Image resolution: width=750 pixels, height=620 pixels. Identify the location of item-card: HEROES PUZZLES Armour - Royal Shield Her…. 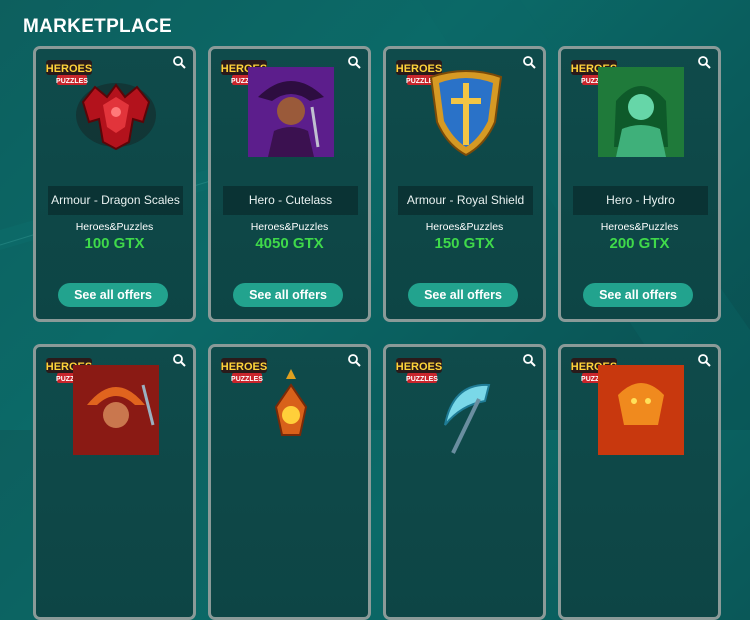
(464, 184).